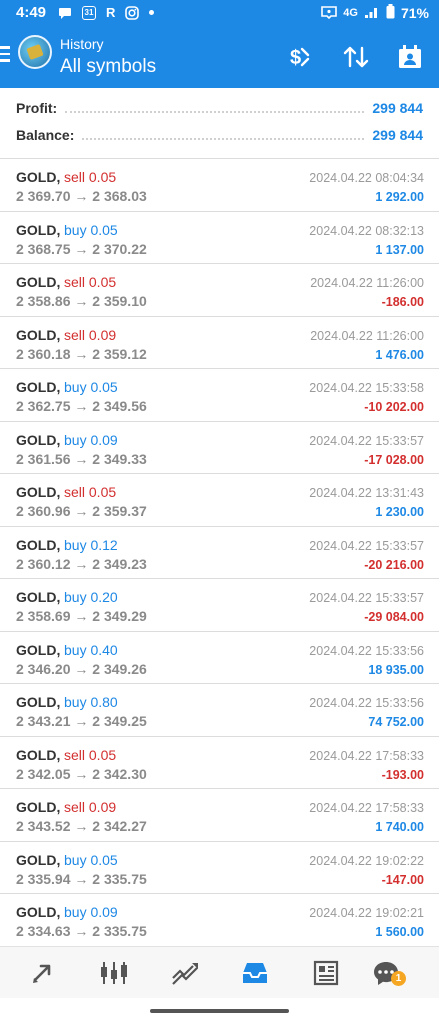 The height and width of the screenshot is (1024, 439). Describe the element at coordinates (390, 13) in the screenshot. I see `battery-icon` at that location.